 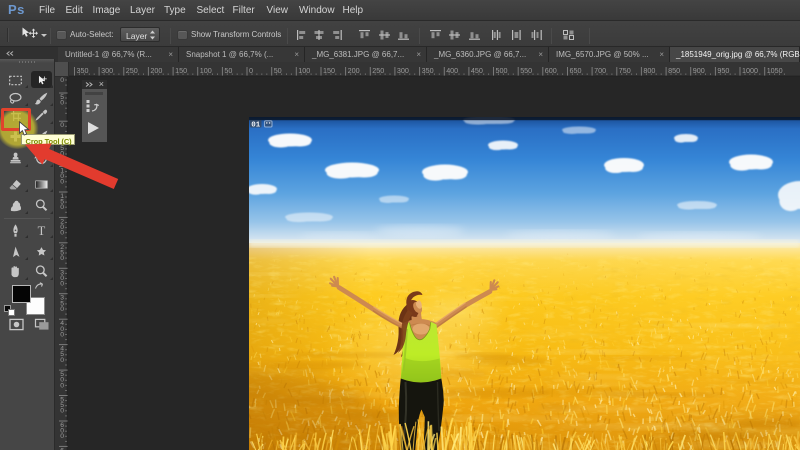 What do you see at coordinates (502, 70) in the screenshot?
I see `svg-text: 500` at bounding box center [502, 70].